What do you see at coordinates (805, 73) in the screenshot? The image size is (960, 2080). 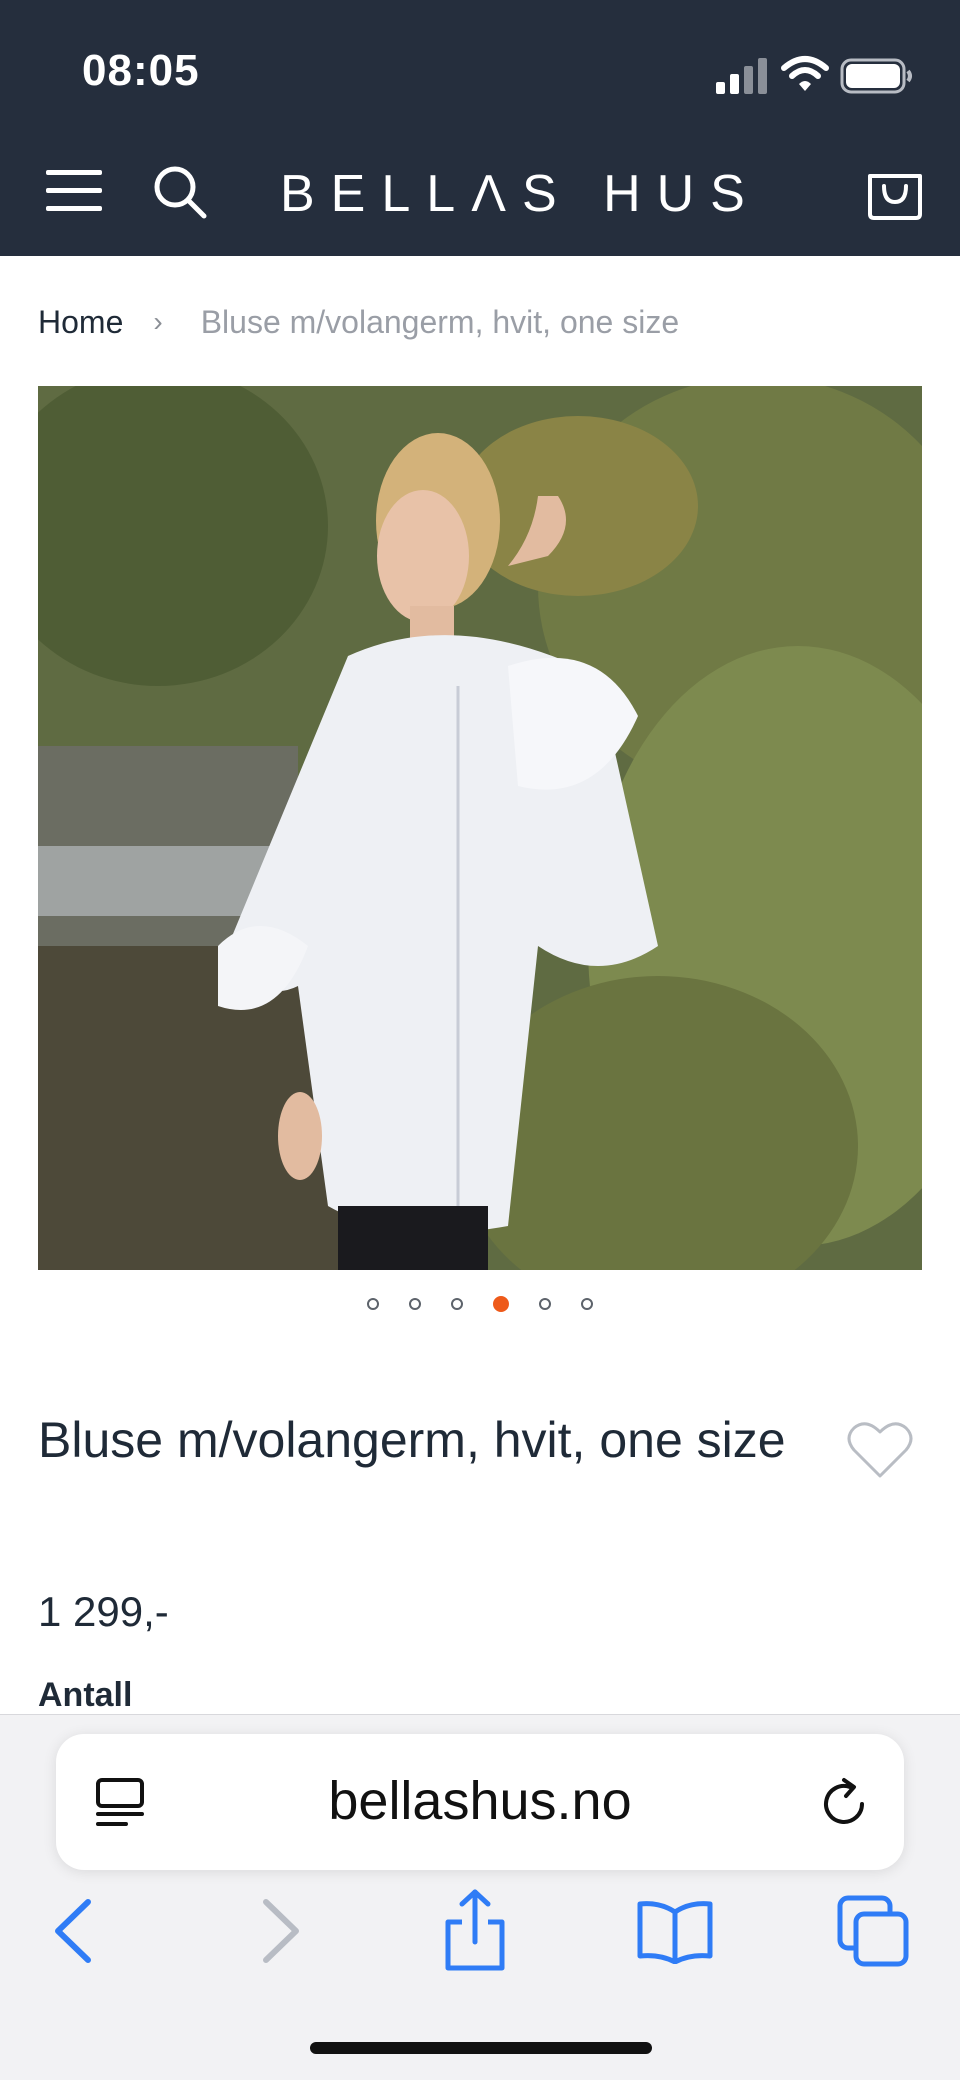 I see `wifi-icon` at bounding box center [805, 73].